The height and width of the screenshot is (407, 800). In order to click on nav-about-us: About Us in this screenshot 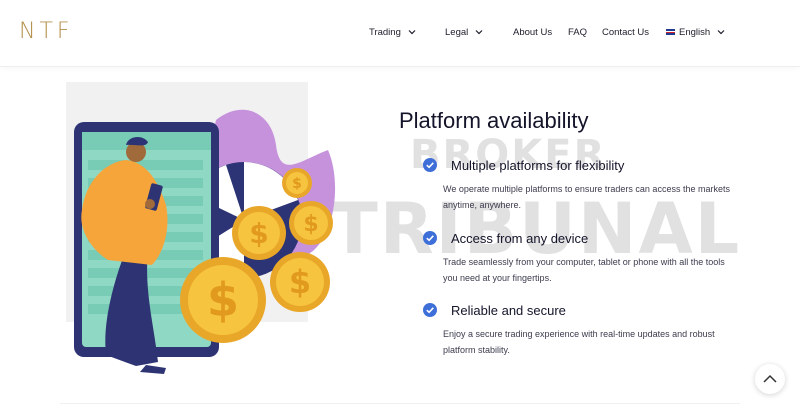, I will do `click(532, 32)`.